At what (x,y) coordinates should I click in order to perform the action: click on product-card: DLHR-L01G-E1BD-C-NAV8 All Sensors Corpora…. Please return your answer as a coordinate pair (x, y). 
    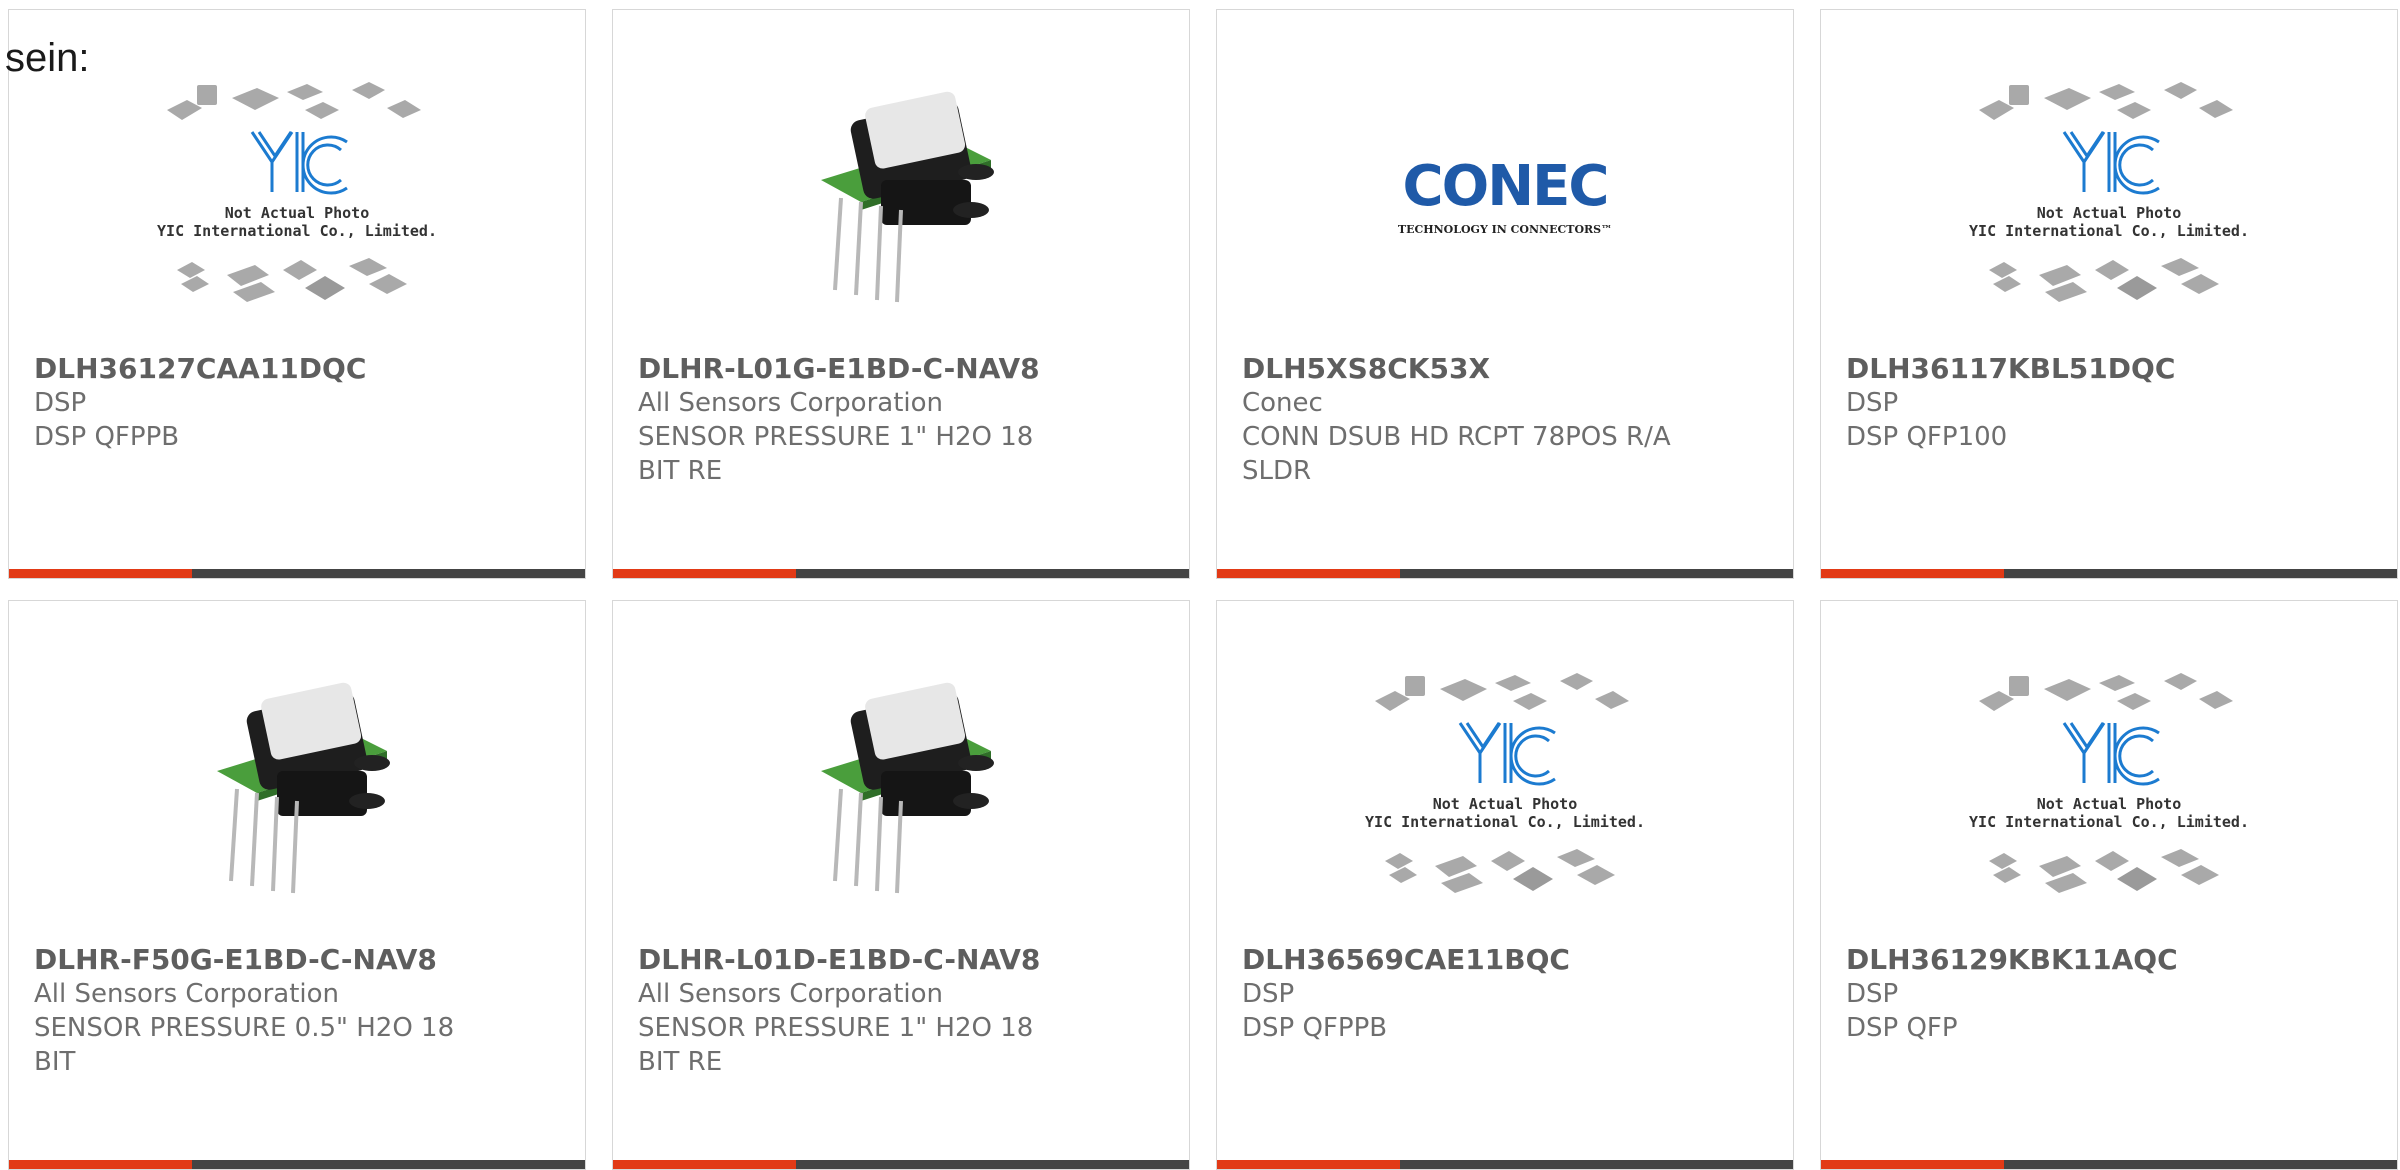
    Looking at the image, I should click on (901, 294).